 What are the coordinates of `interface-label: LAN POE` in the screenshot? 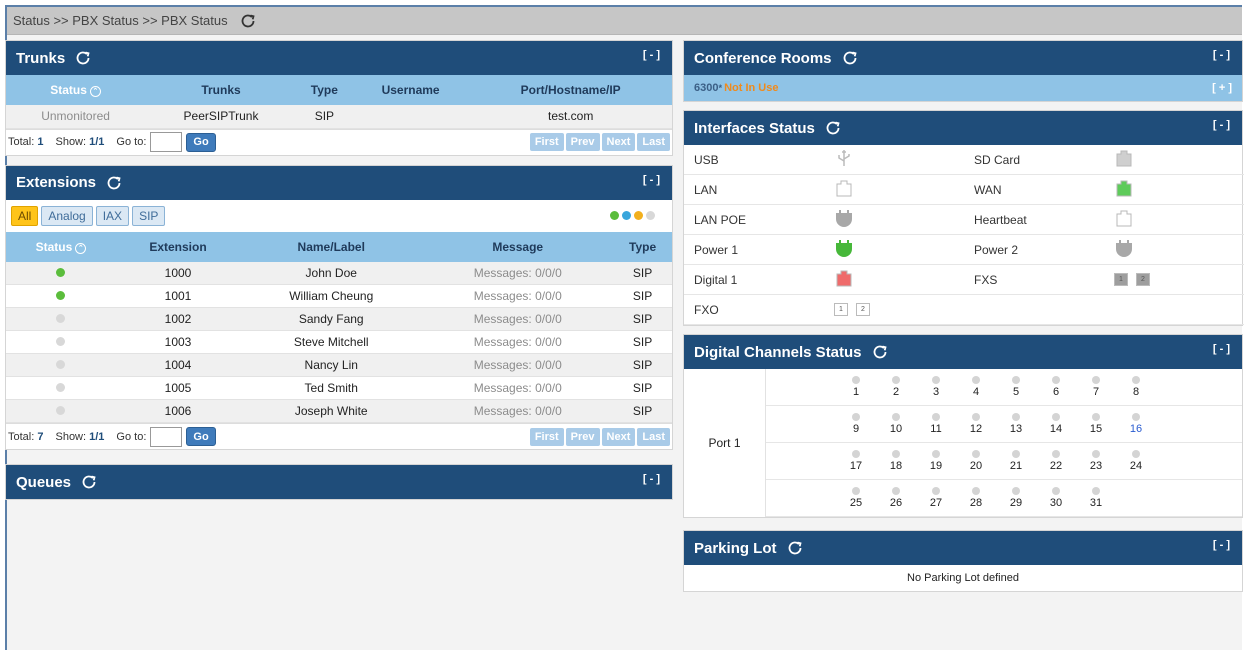 It's located at (754, 220).